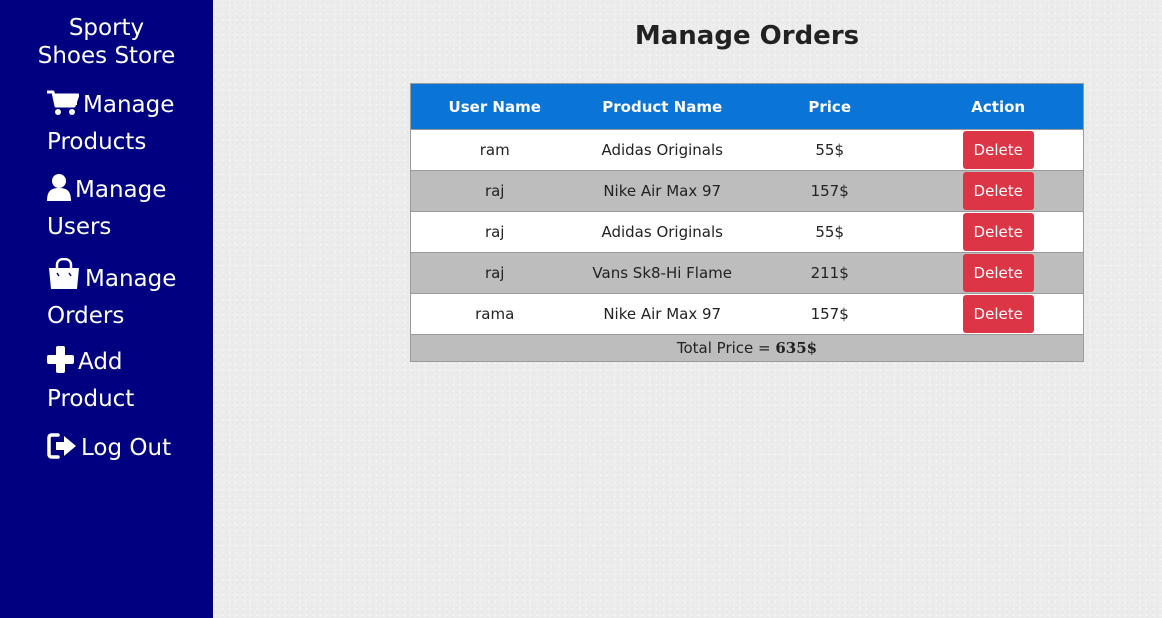  What do you see at coordinates (79, 227) in the screenshot?
I see `nav-manage-users-line2: Users` at bounding box center [79, 227].